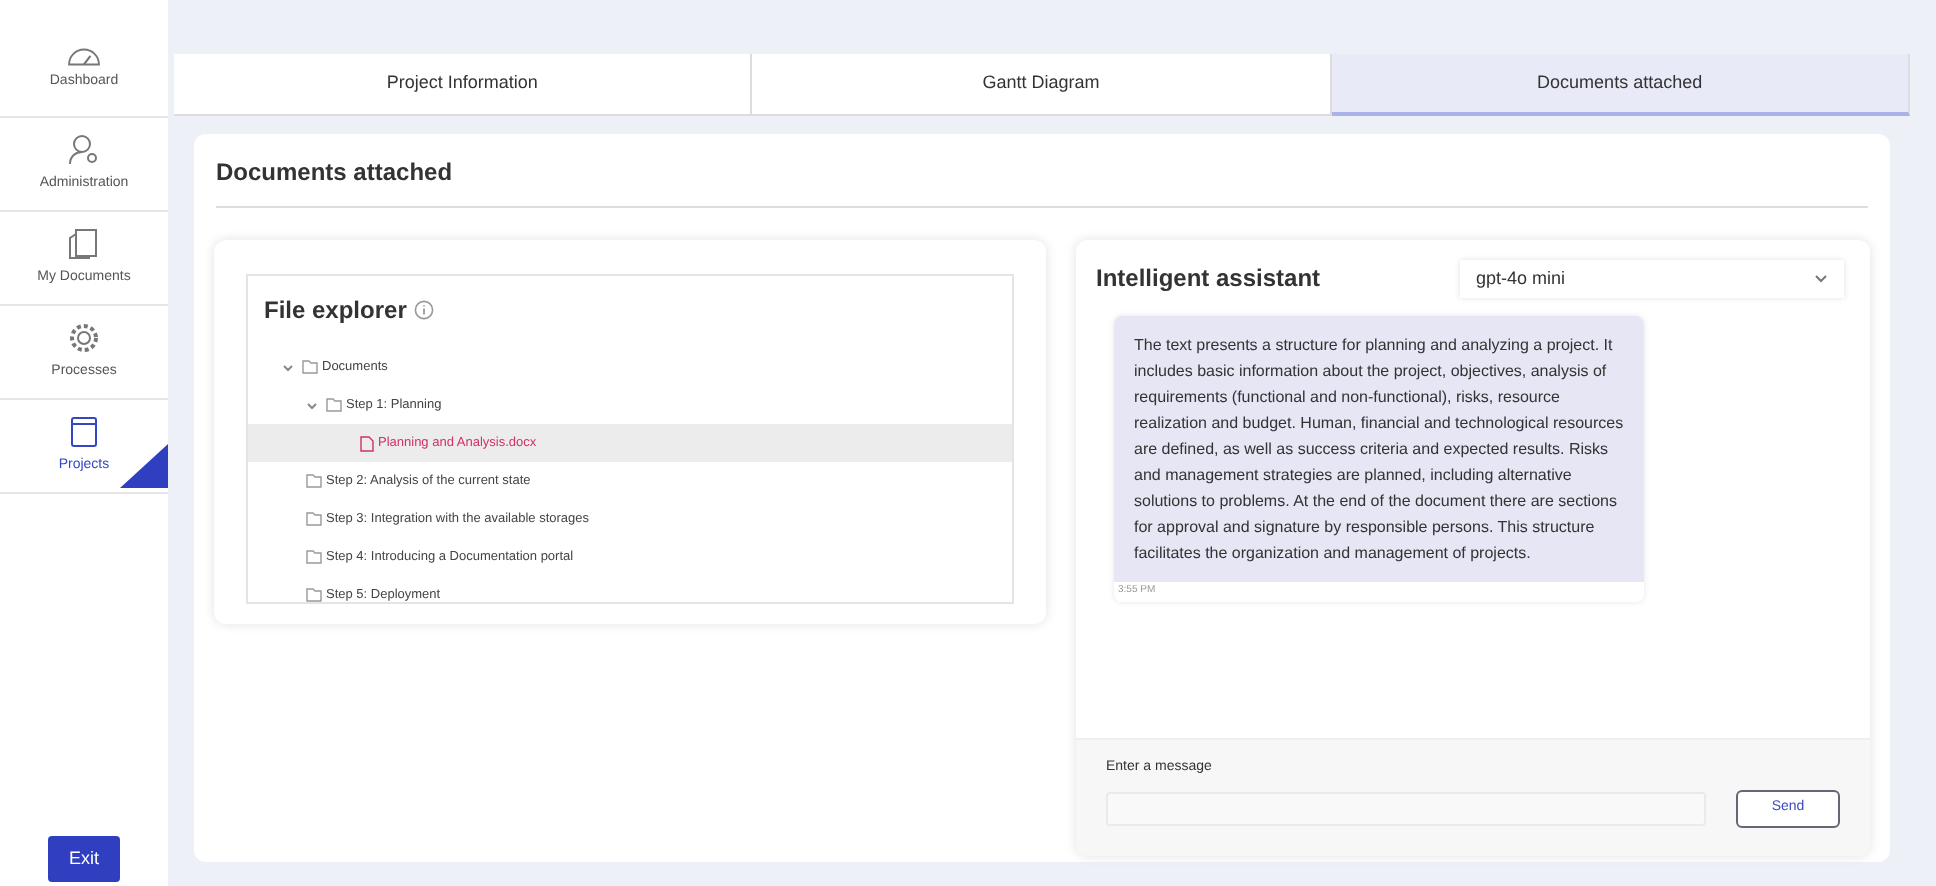 The image size is (1936, 886). Describe the element at coordinates (463, 85) in the screenshot. I see `tab: Project Information` at that location.